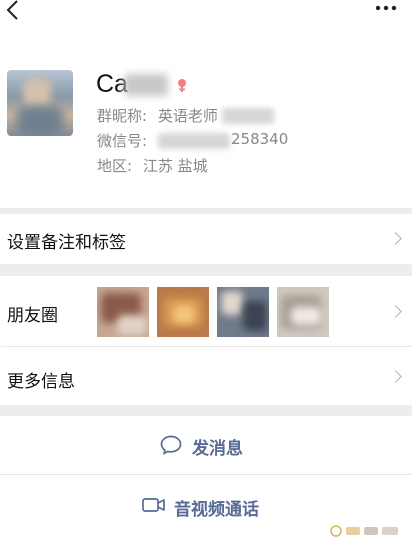 This screenshot has width=412, height=544. I want to click on female-gender-icon, so click(182, 85).